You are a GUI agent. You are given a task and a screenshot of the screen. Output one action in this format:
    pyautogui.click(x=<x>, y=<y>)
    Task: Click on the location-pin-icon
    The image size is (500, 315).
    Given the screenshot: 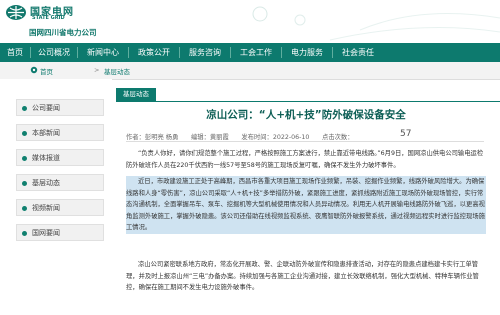 What is the action you would take?
    pyautogui.click(x=34, y=70)
    